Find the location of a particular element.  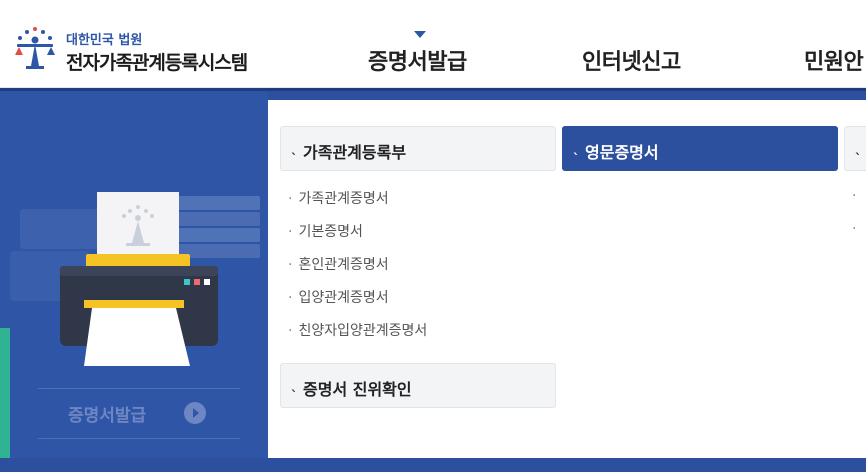

submenu-item: · 친양자입양관계증명서 is located at coordinates (357, 330).